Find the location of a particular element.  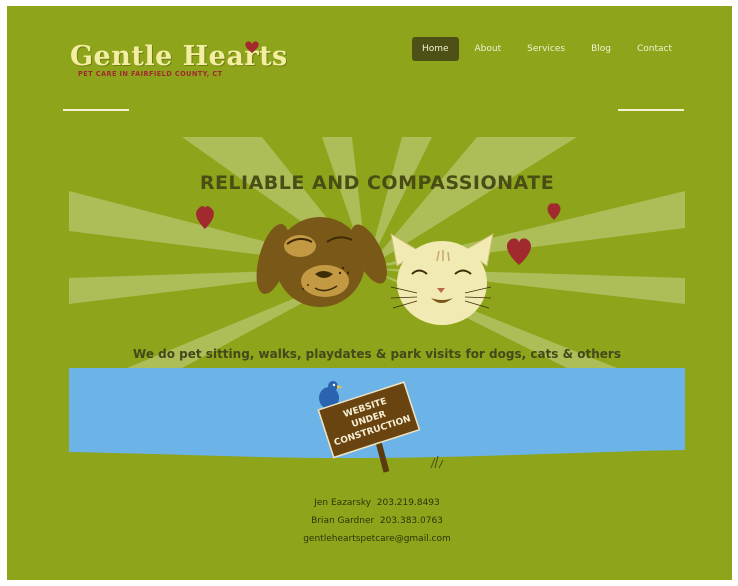

nav-services: Services is located at coordinates (546, 49).